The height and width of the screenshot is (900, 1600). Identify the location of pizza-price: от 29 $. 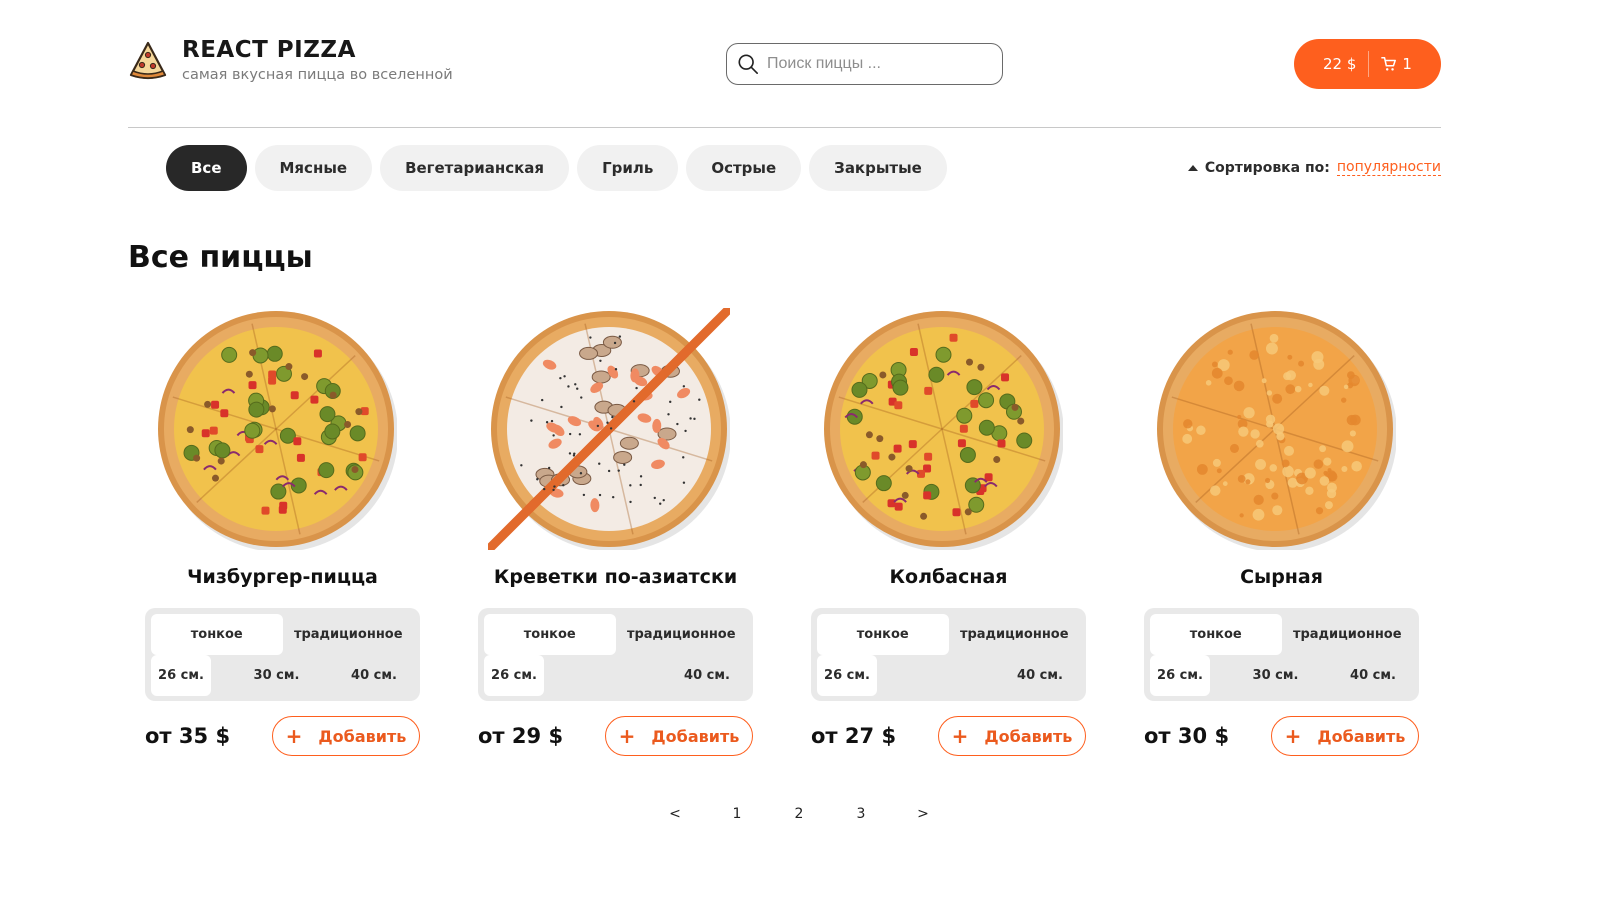
(521, 736).